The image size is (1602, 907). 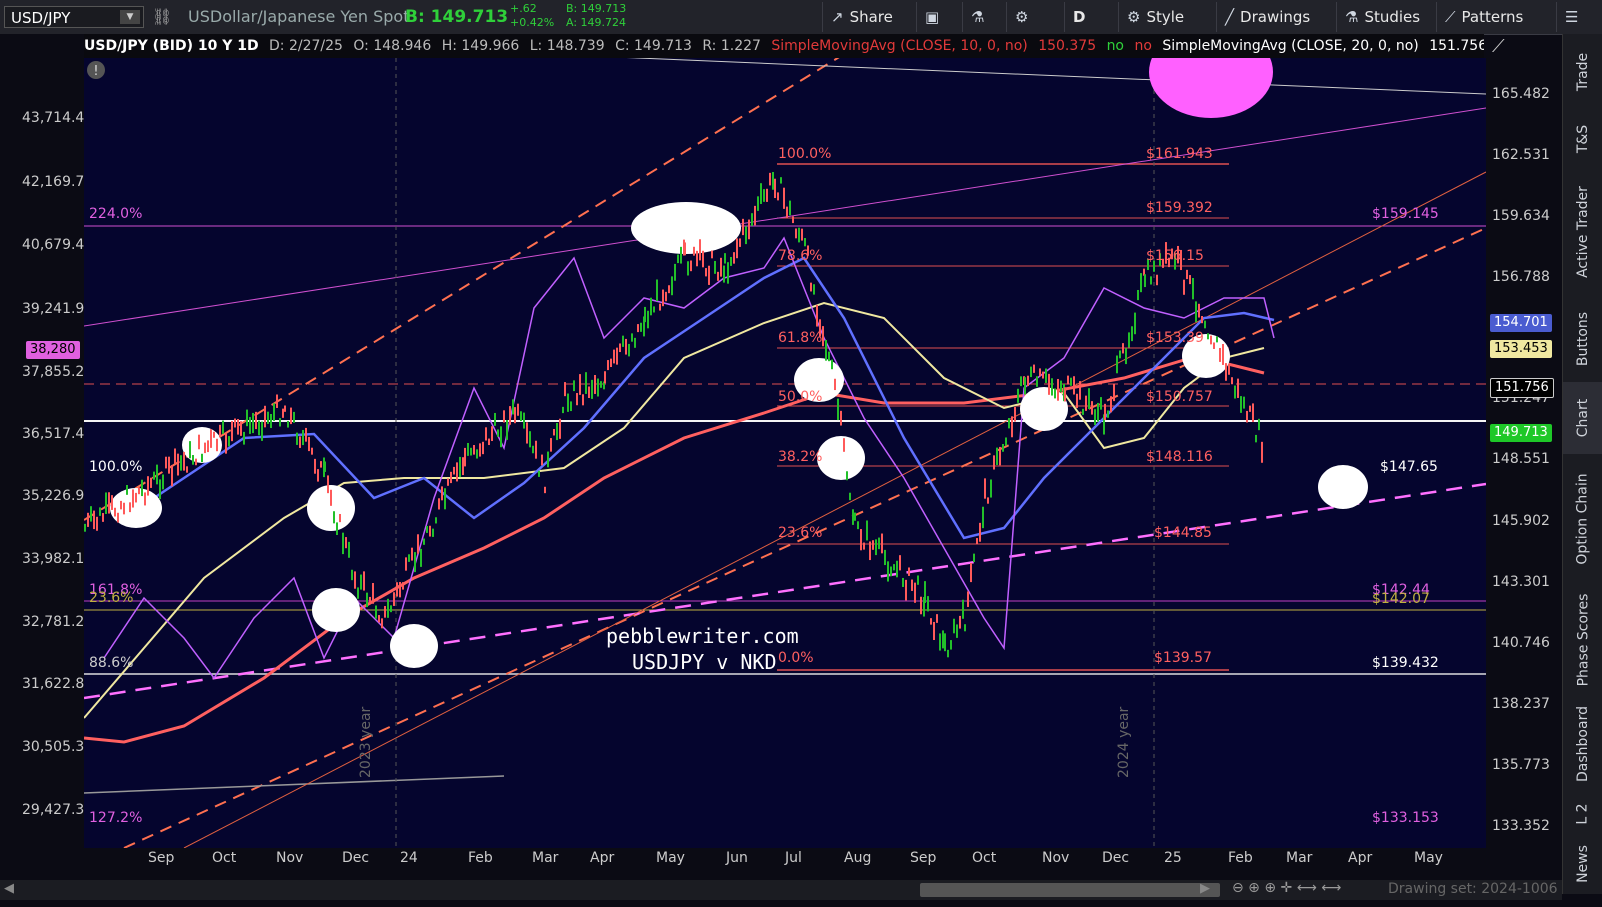 What do you see at coordinates (1582, 864) in the screenshot?
I see `tab-news: News` at bounding box center [1582, 864].